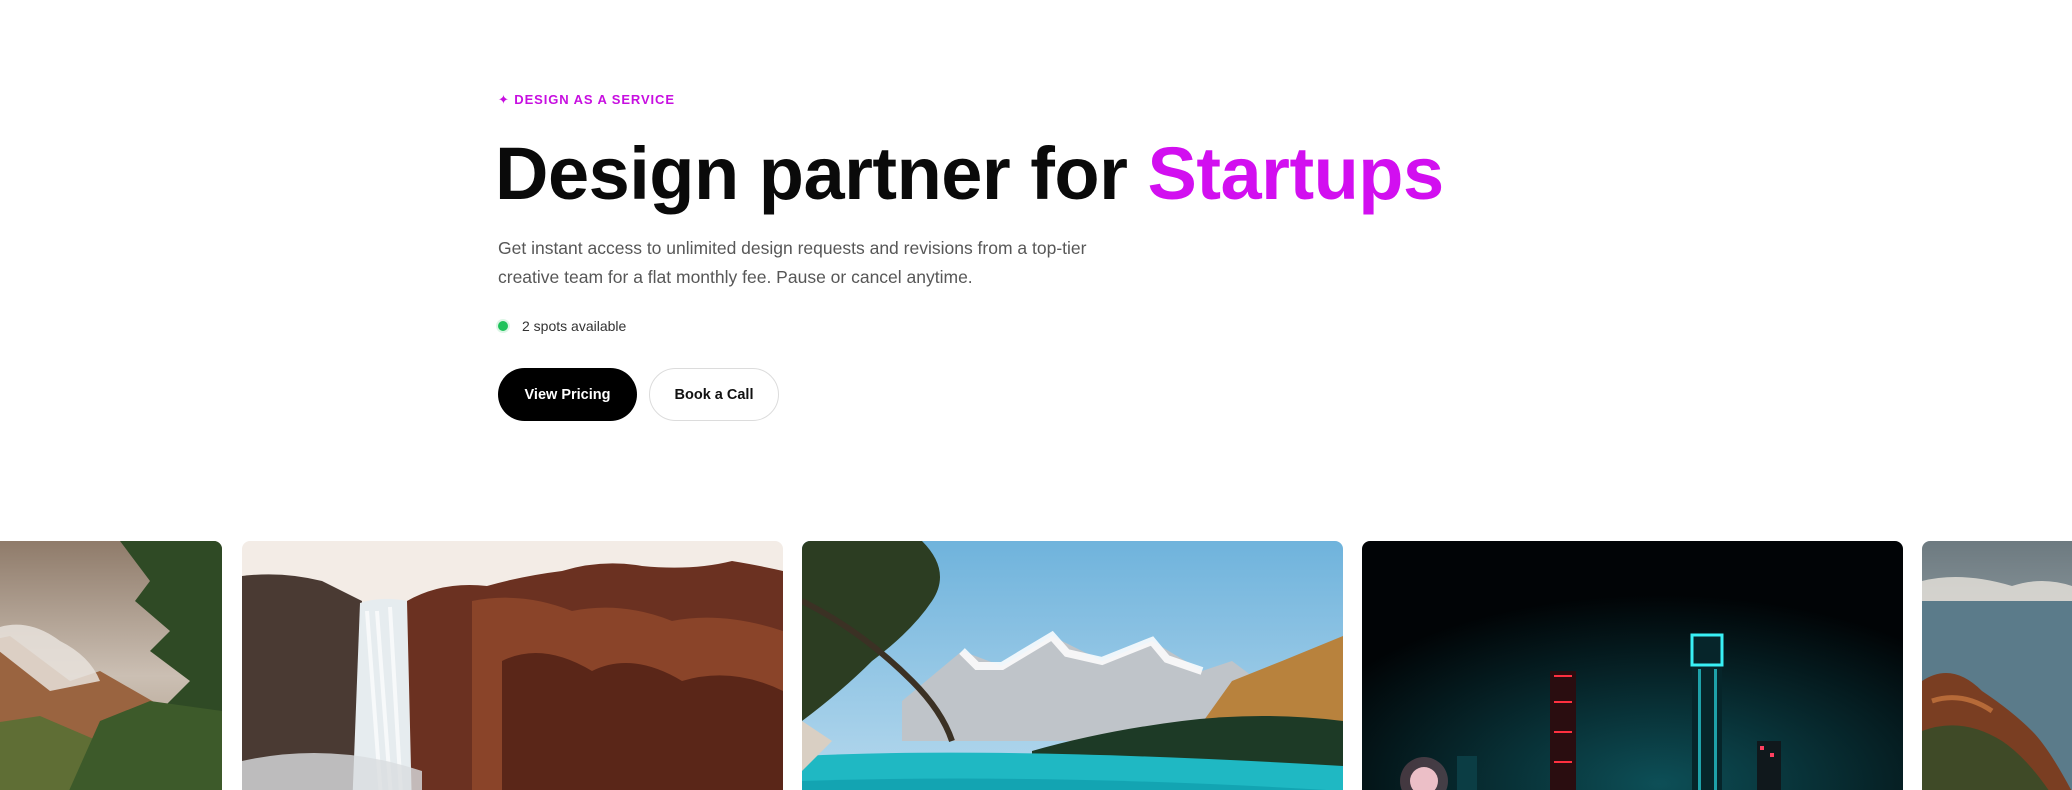  Describe the element at coordinates (821, 173) in the screenshot. I see `headline-main: Design partner for` at that location.